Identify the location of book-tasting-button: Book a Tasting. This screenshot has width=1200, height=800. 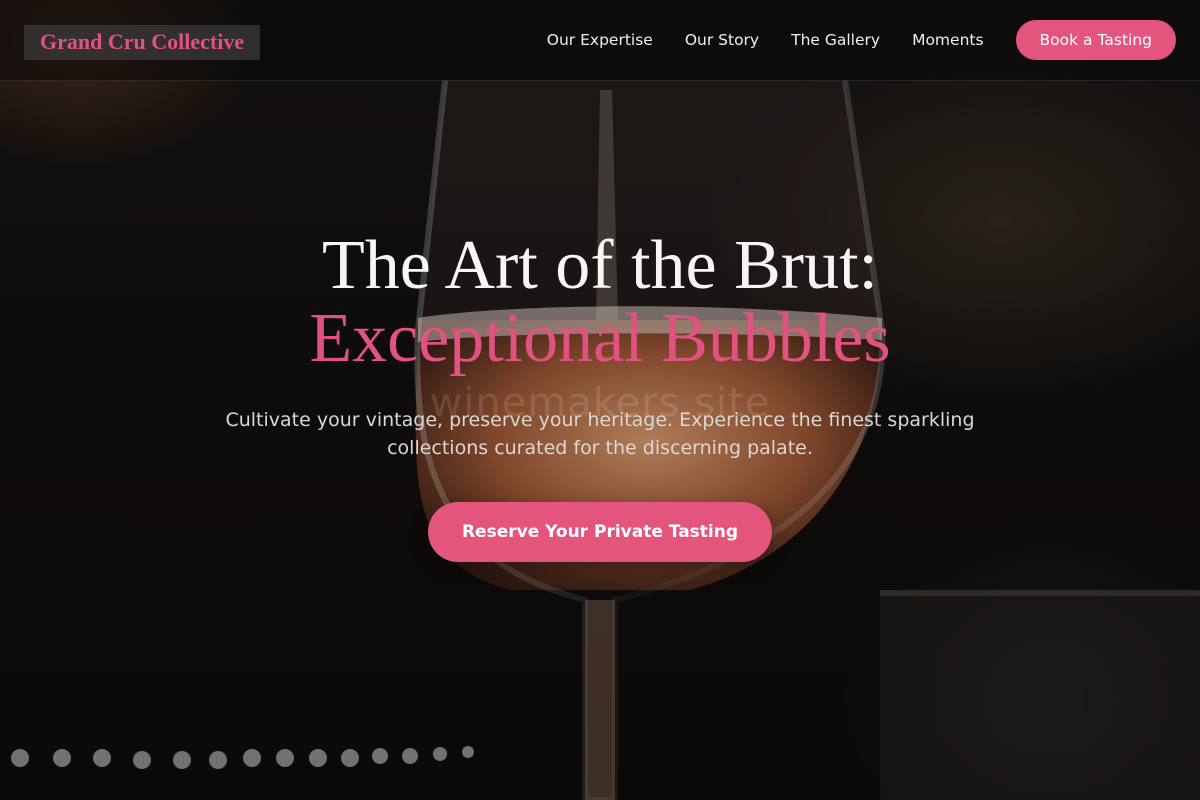
(1095, 40).